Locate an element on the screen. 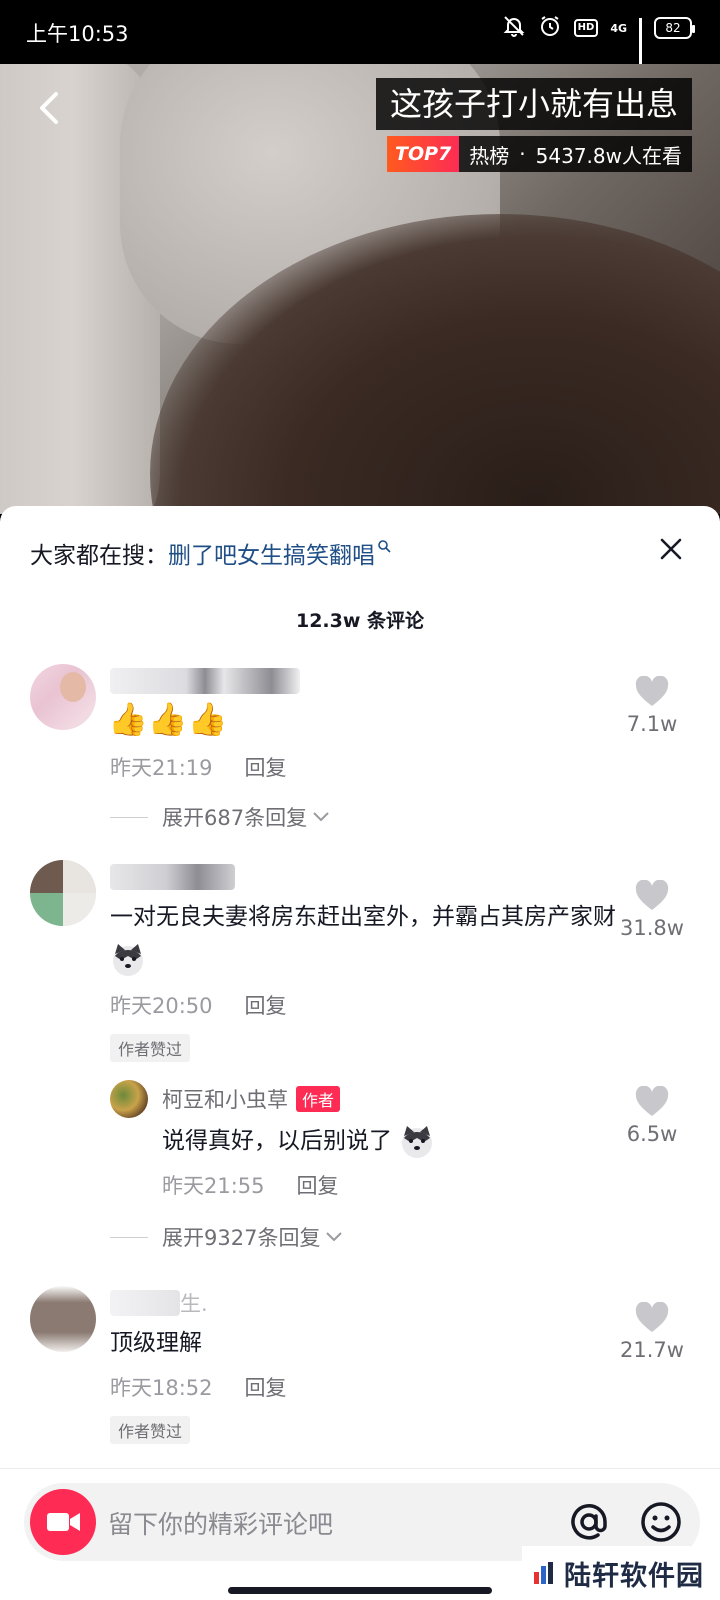  expand-replies-label: 展开687条回复 is located at coordinates (235, 818).